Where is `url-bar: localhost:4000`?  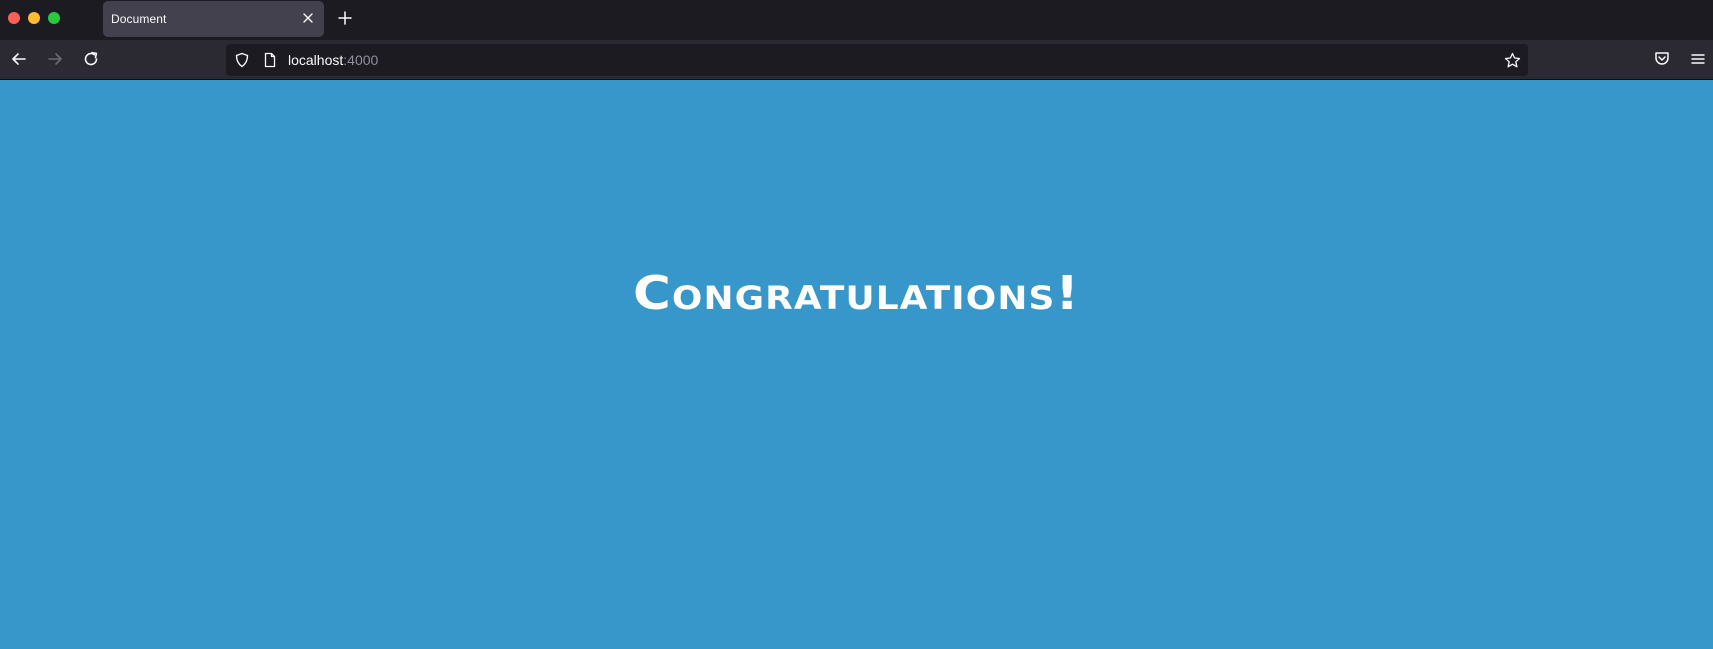
url-bar: localhost:4000 is located at coordinates (877, 60).